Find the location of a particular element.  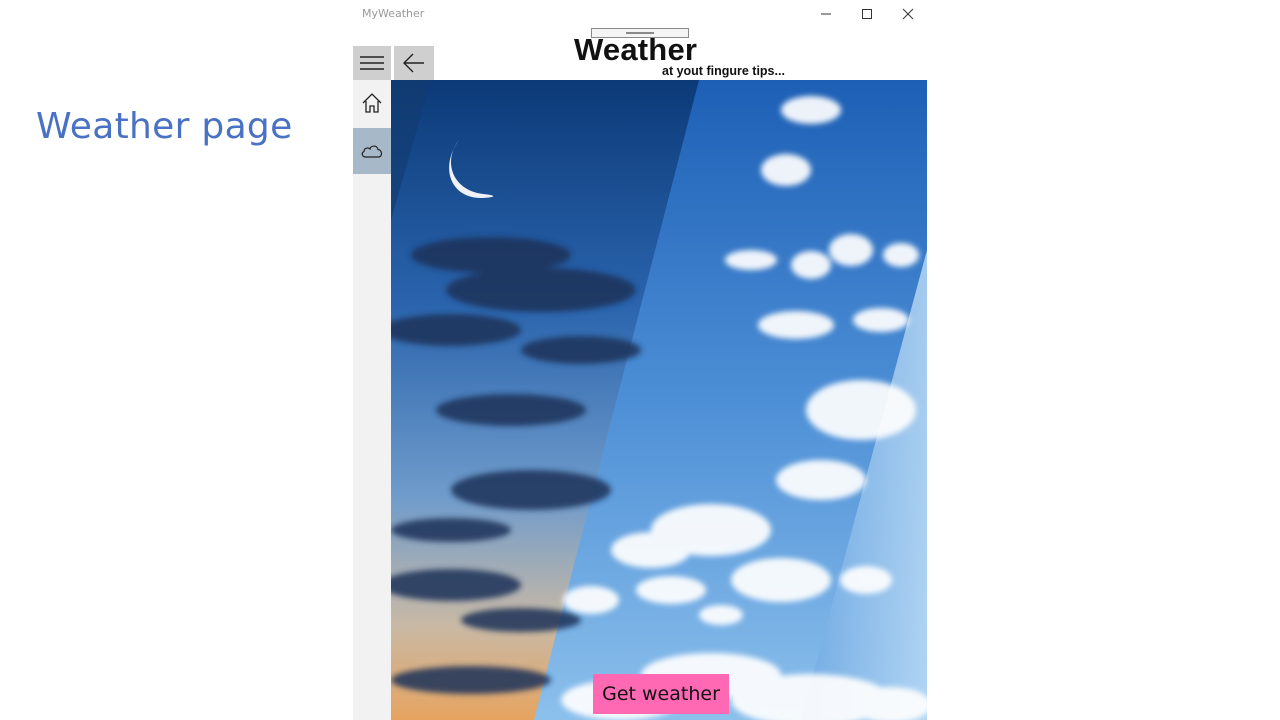

back-button is located at coordinates (414, 63).